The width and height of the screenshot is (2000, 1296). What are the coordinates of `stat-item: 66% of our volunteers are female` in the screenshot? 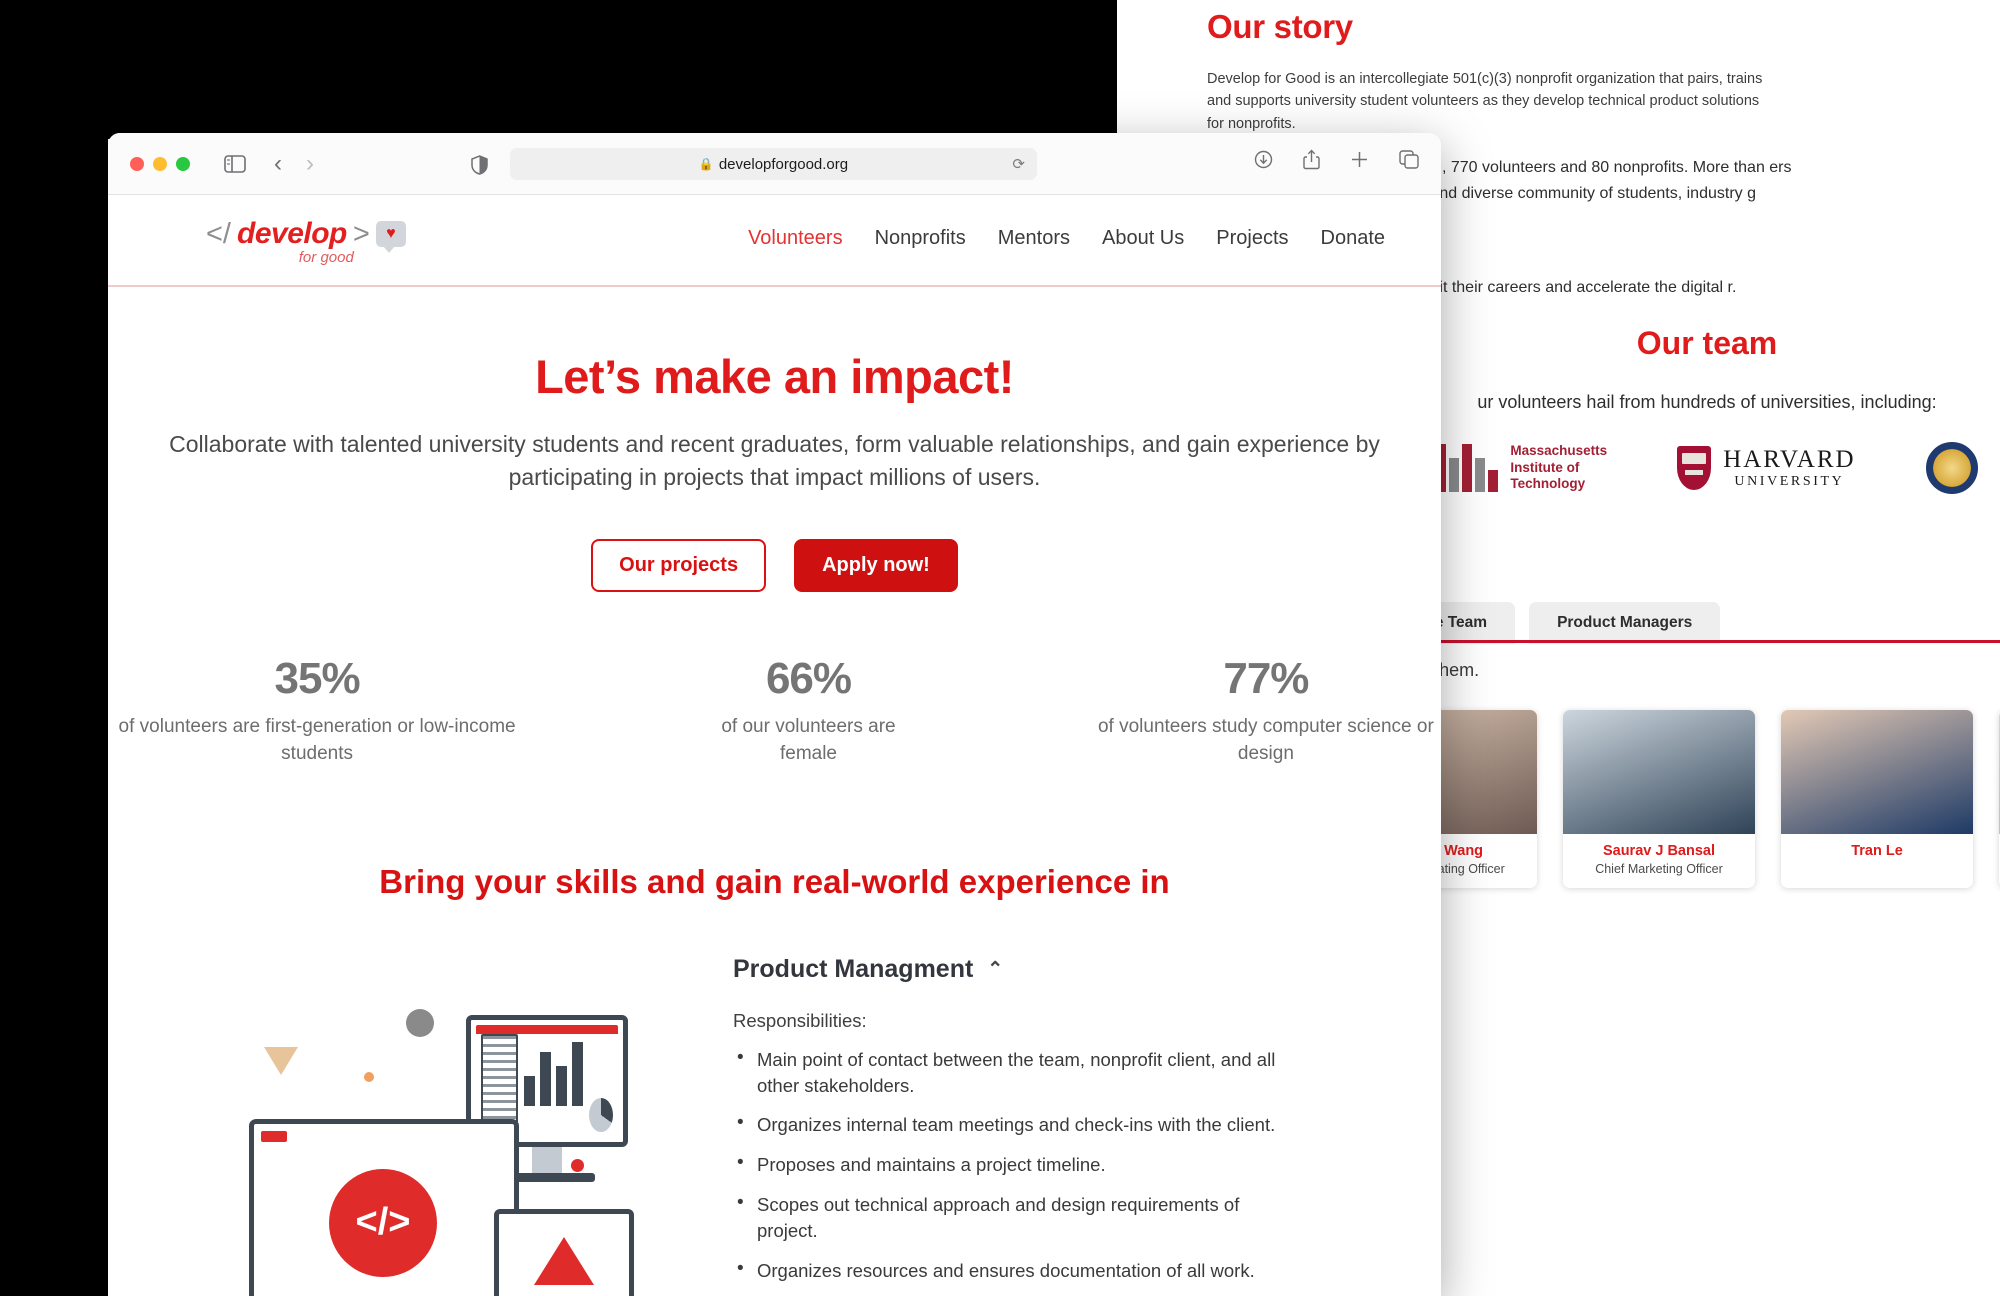 It's located at (808, 711).